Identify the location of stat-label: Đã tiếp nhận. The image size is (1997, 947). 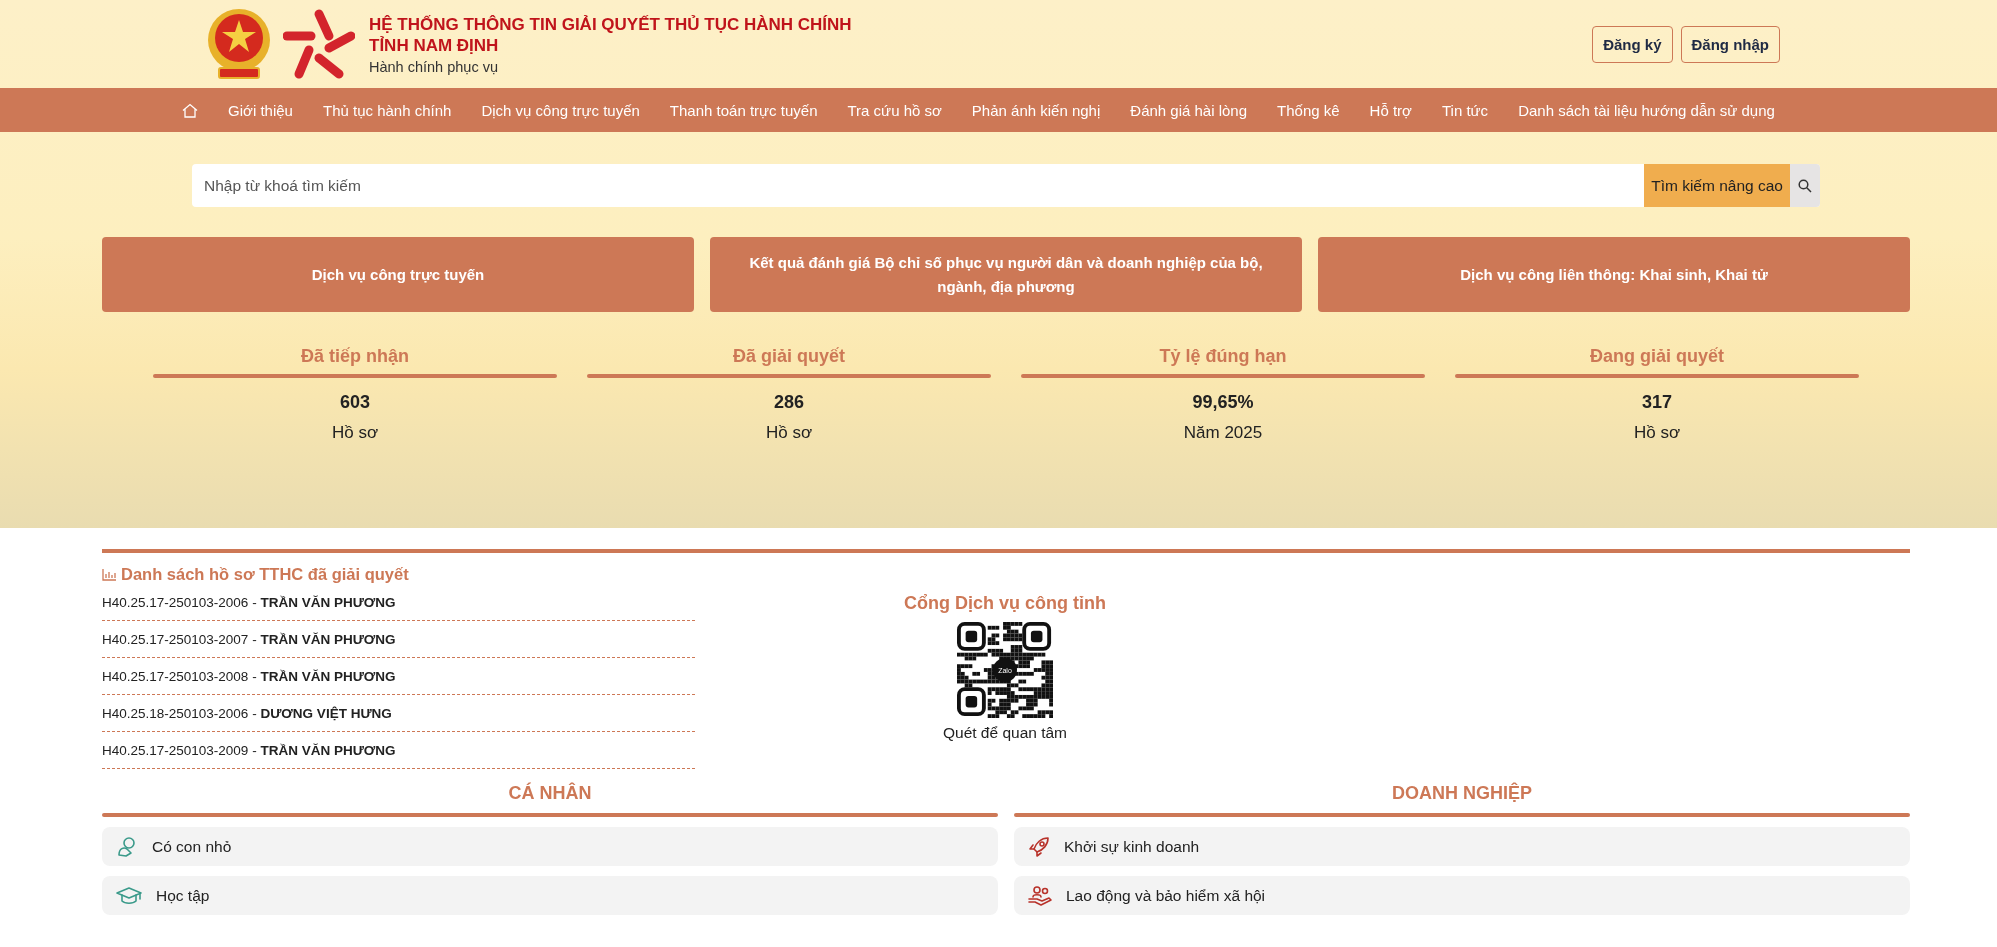
(355, 356).